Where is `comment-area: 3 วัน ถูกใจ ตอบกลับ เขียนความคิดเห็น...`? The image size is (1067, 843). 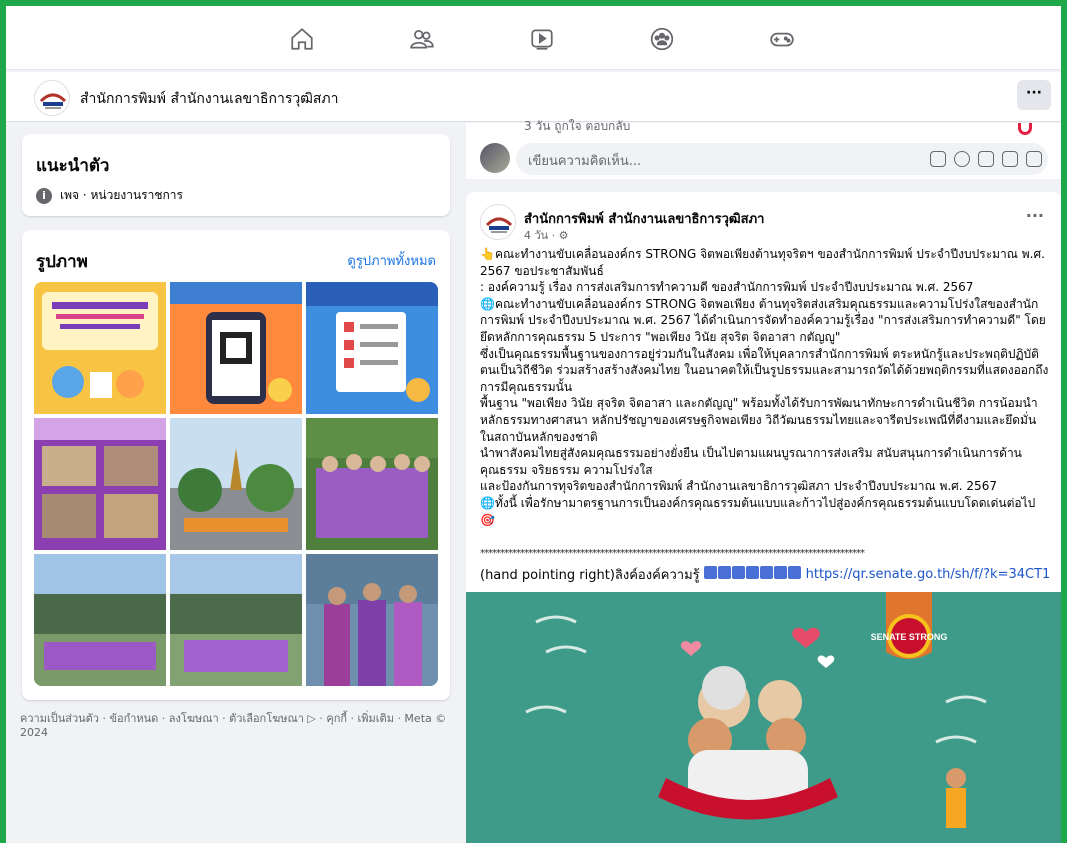 comment-area: 3 วัน ถูกใจ ตอบกลับ เขียนความคิดเห็น... is located at coordinates (763, 149).